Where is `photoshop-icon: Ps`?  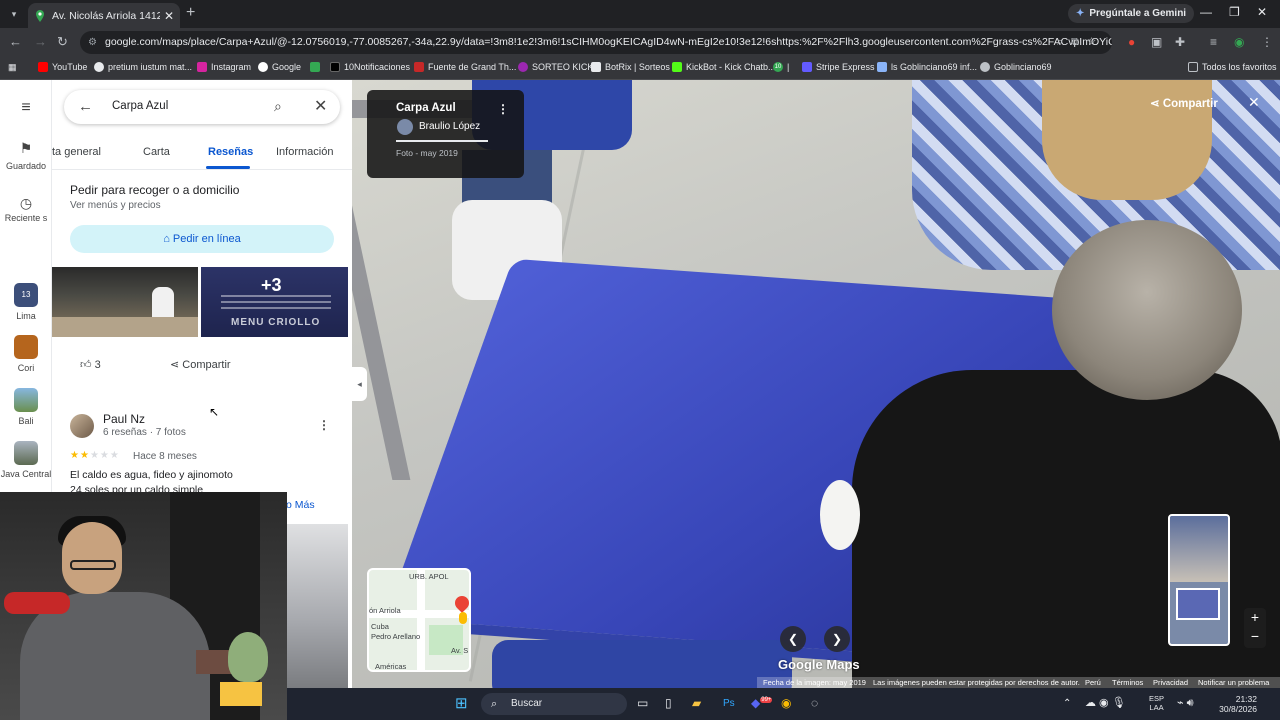 photoshop-icon: Ps is located at coordinates (729, 703).